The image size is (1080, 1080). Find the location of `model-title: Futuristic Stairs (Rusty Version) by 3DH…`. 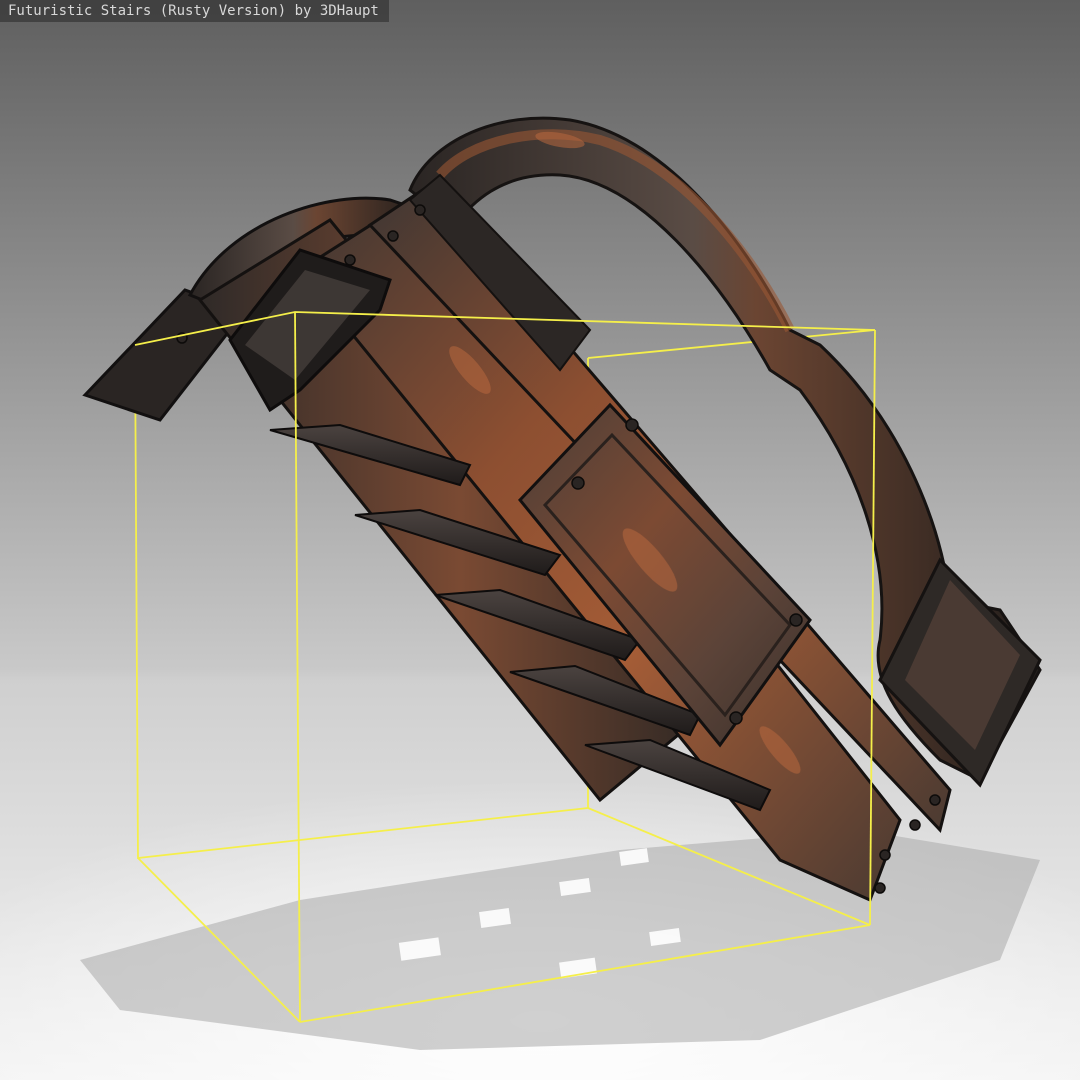

model-title: Futuristic Stairs (Rusty Version) by 3DH… is located at coordinates (194, 11).